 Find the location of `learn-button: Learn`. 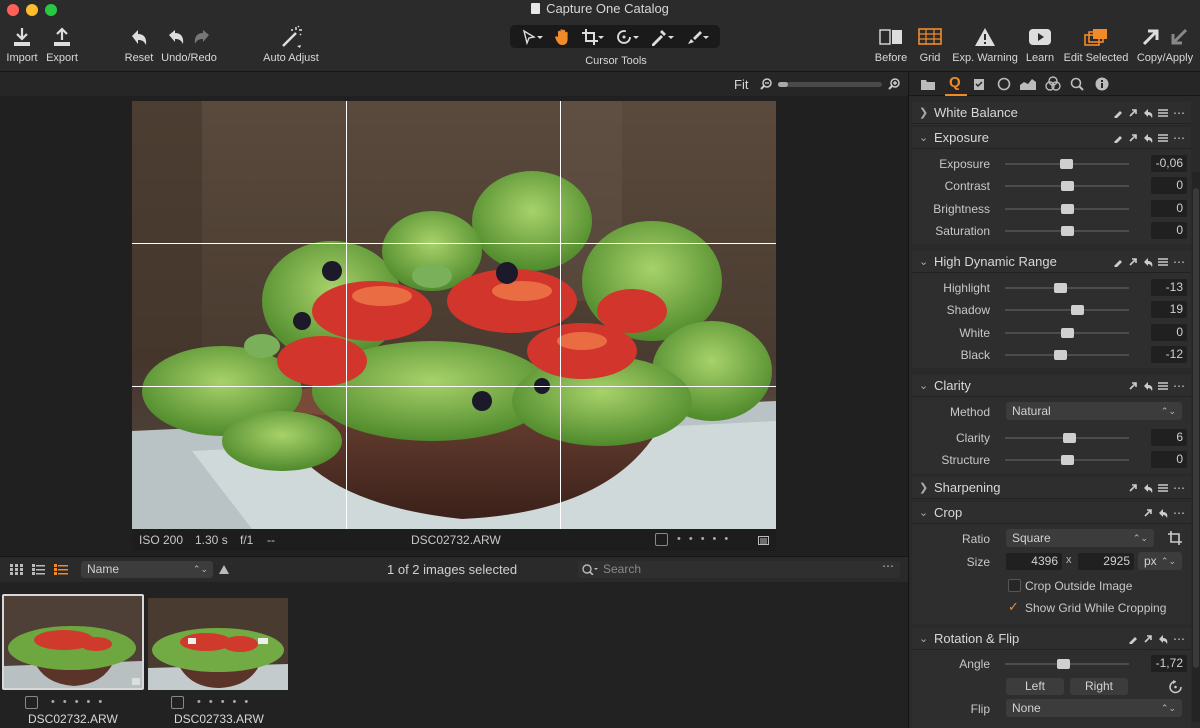

learn-button: Learn is located at coordinates (1040, 45).